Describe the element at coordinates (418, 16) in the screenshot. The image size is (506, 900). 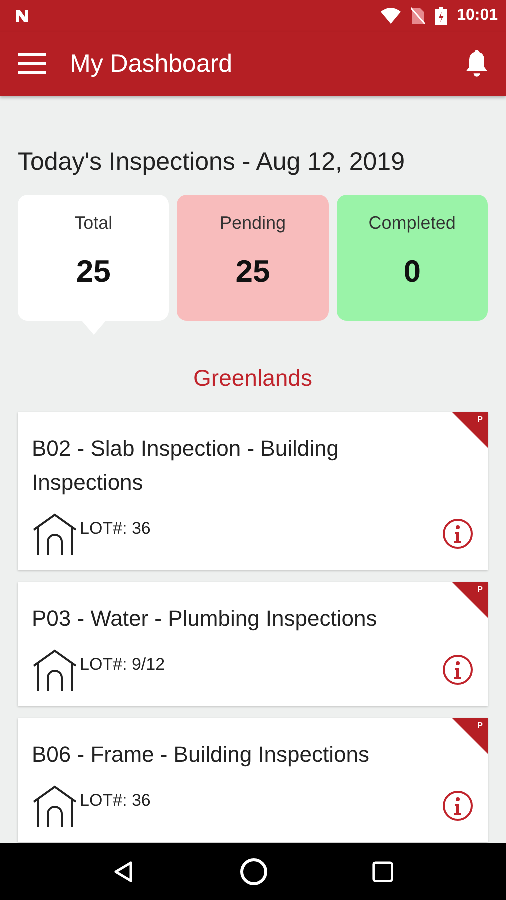
I see `no-sim-icon` at that location.